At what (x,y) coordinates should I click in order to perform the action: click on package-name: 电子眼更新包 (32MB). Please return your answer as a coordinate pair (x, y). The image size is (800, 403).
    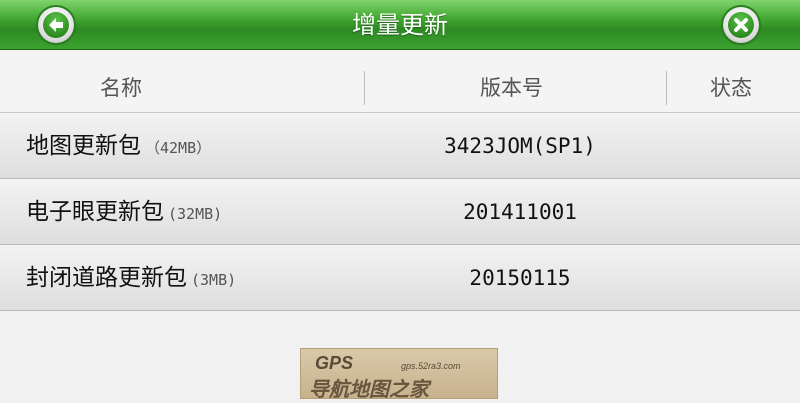
    Looking at the image, I should click on (124, 212).